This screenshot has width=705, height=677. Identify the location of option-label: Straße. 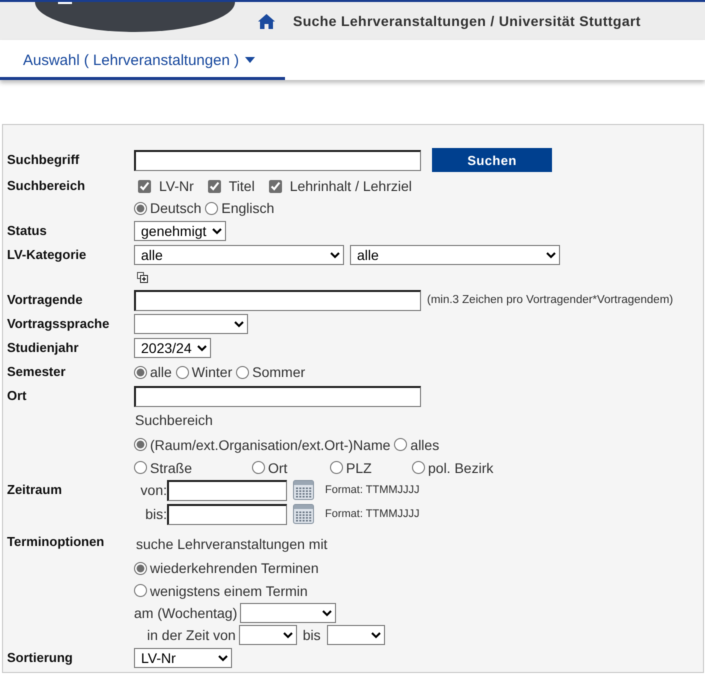
(171, 468).